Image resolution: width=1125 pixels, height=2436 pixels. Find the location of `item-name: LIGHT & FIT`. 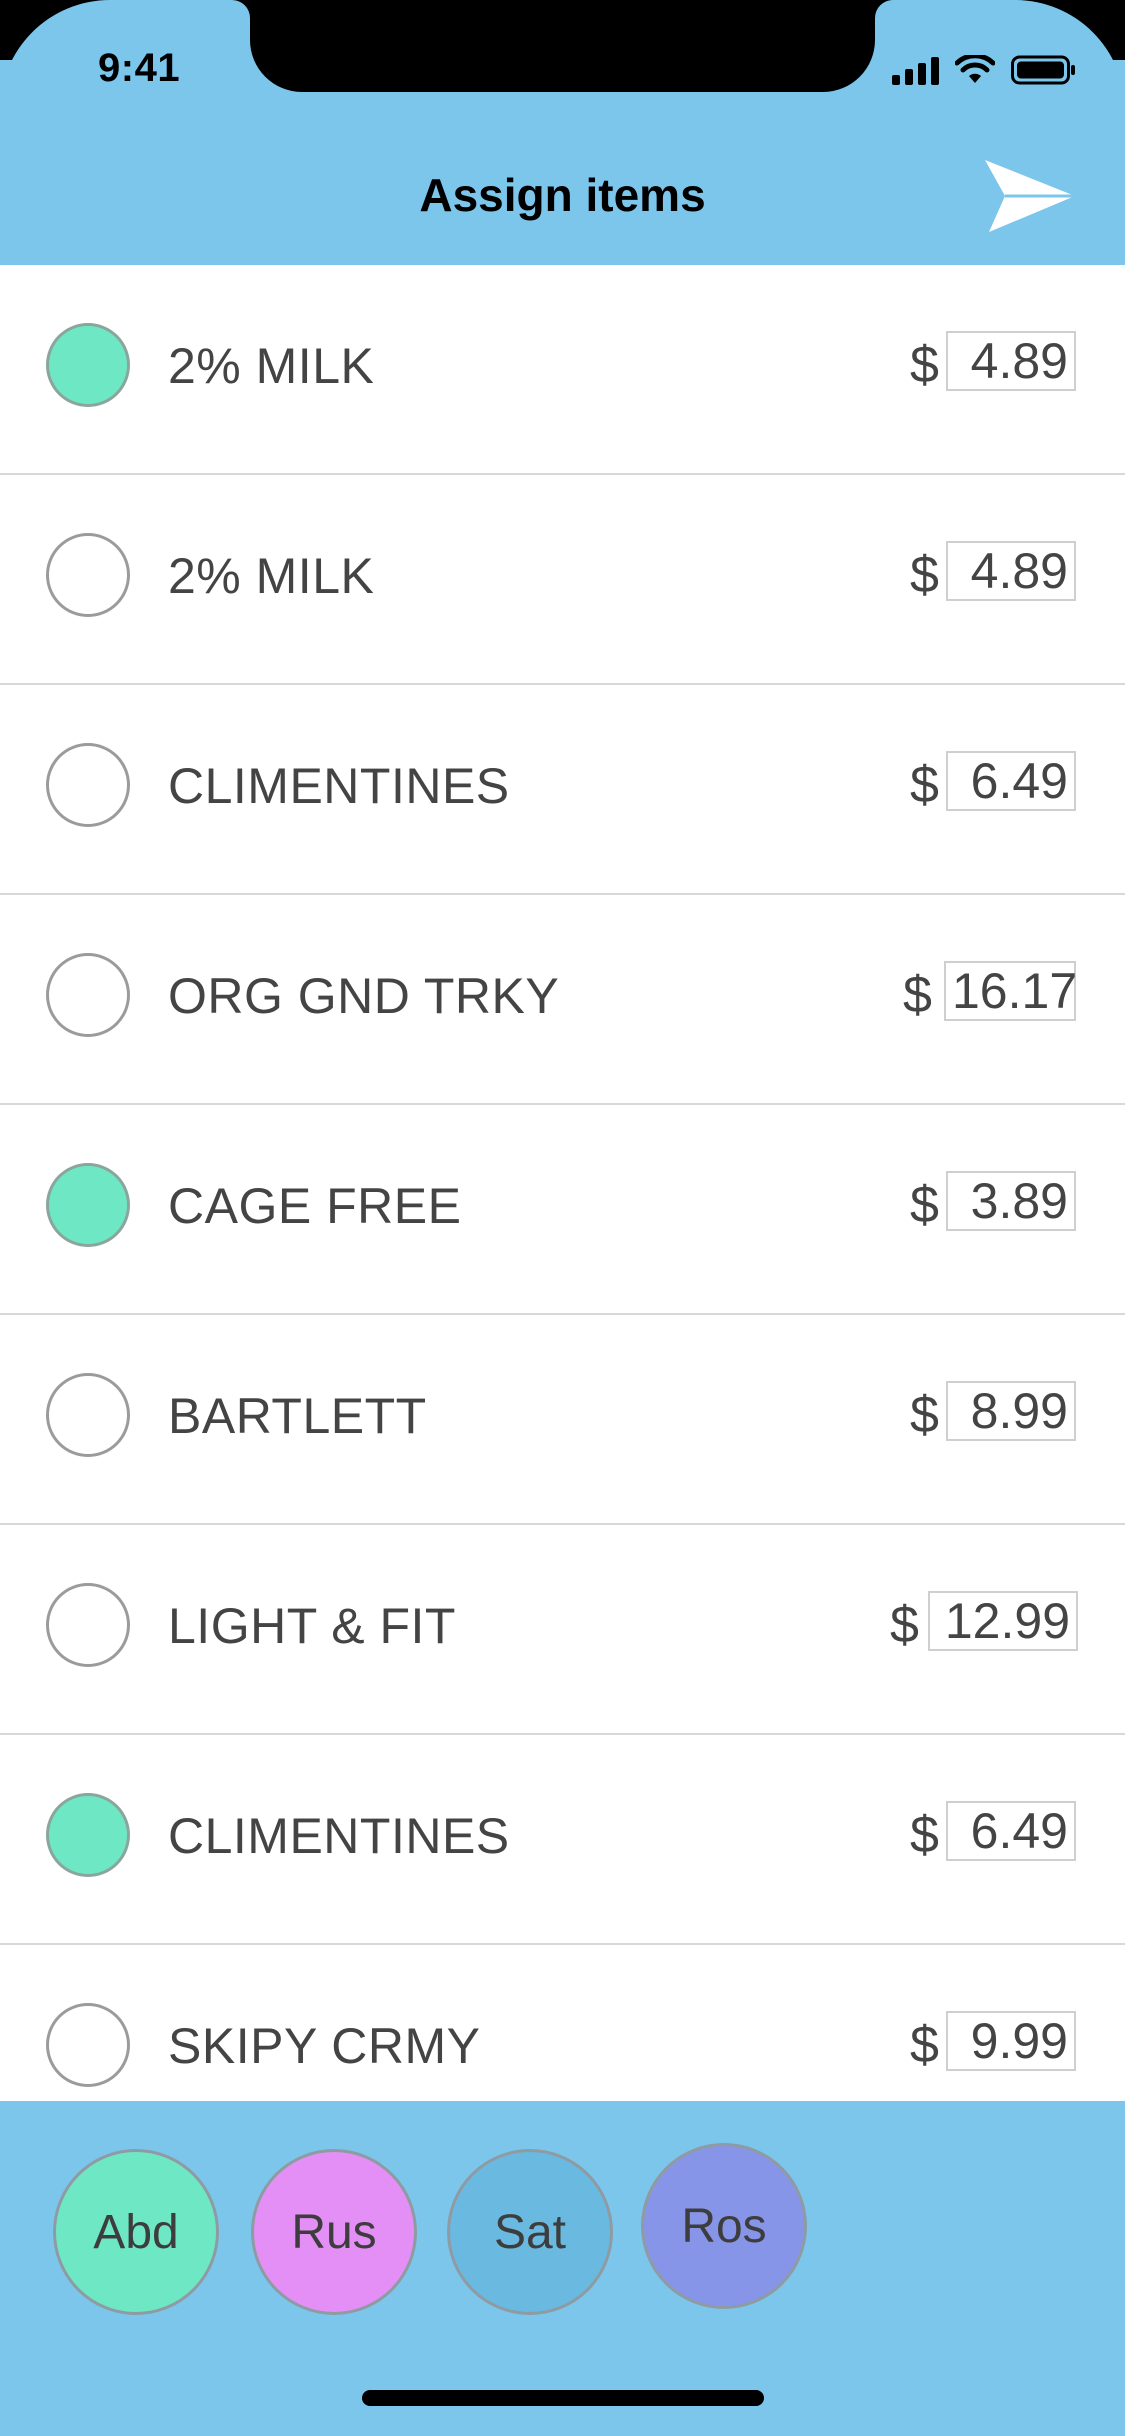

item-name: LIGHT & FIT is located at coordinates (312, 1626).